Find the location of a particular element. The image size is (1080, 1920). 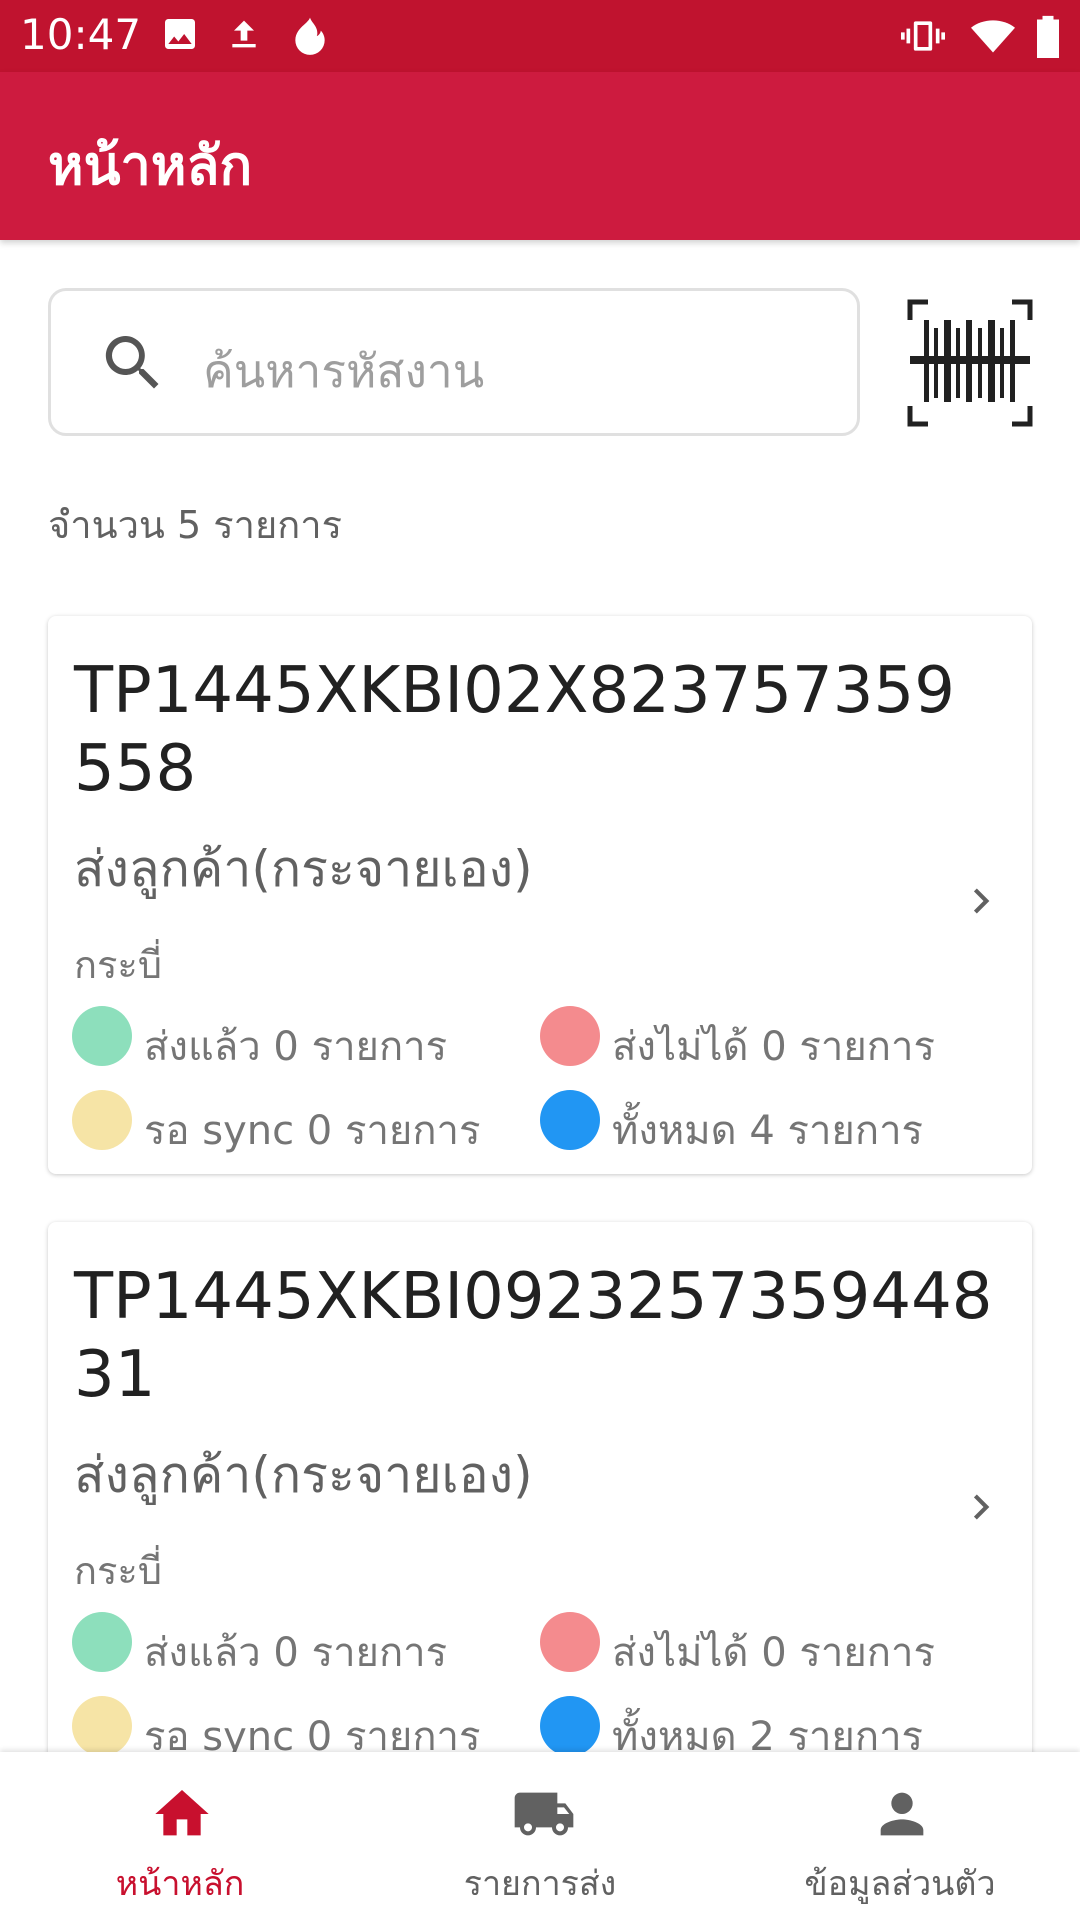

item-count-label: จำนวน 5 รายการ is located at coordinates (195, 525).